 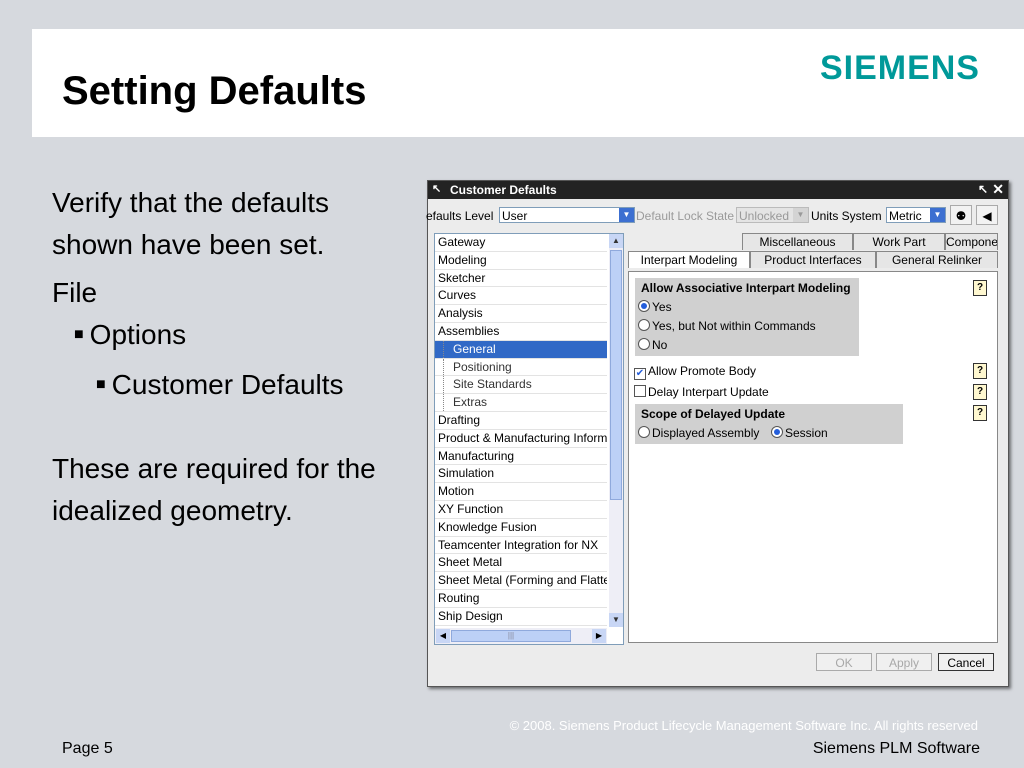 What do you see at coordinates (521, 474) in the screenshot?
I see `tree-item: Simulation` at bounding box center [521, 474].